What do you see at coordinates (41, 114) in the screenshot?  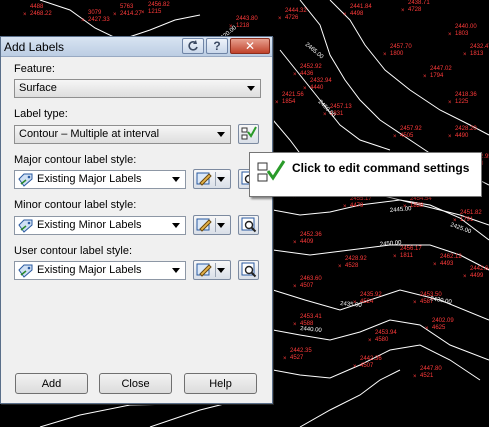 I see `label-type-label: Label type:` at bounding box center [41, 114].